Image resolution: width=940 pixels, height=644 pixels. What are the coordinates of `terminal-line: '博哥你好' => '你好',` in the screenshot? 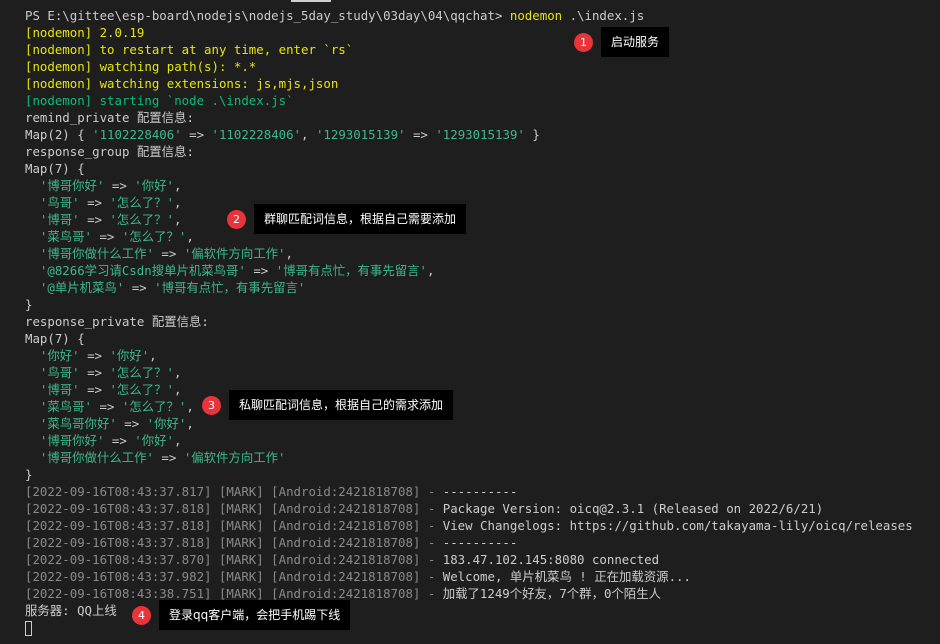 It's located at (482, 440).